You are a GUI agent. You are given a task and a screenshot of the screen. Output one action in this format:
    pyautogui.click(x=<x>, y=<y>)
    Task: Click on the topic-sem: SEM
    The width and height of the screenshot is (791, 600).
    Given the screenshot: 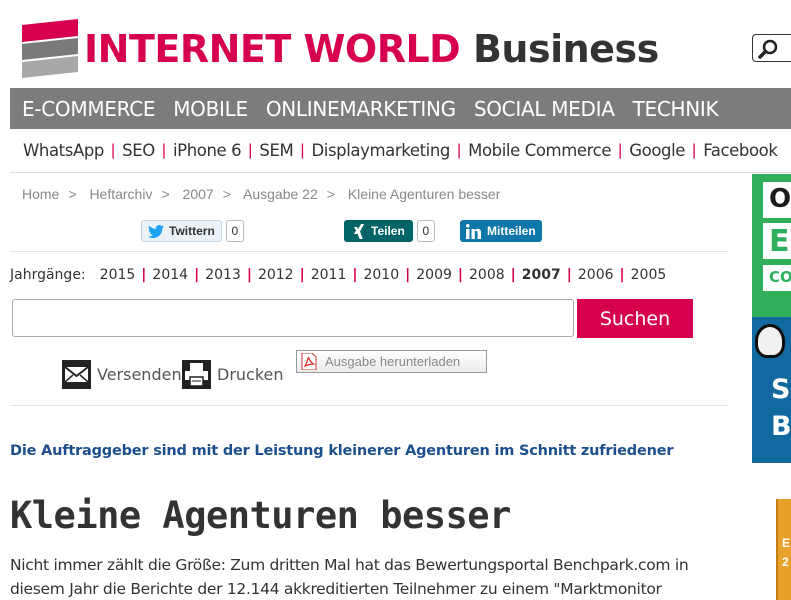 What is the action you would take?
    pyautogui.click(x=276, y=150)
    